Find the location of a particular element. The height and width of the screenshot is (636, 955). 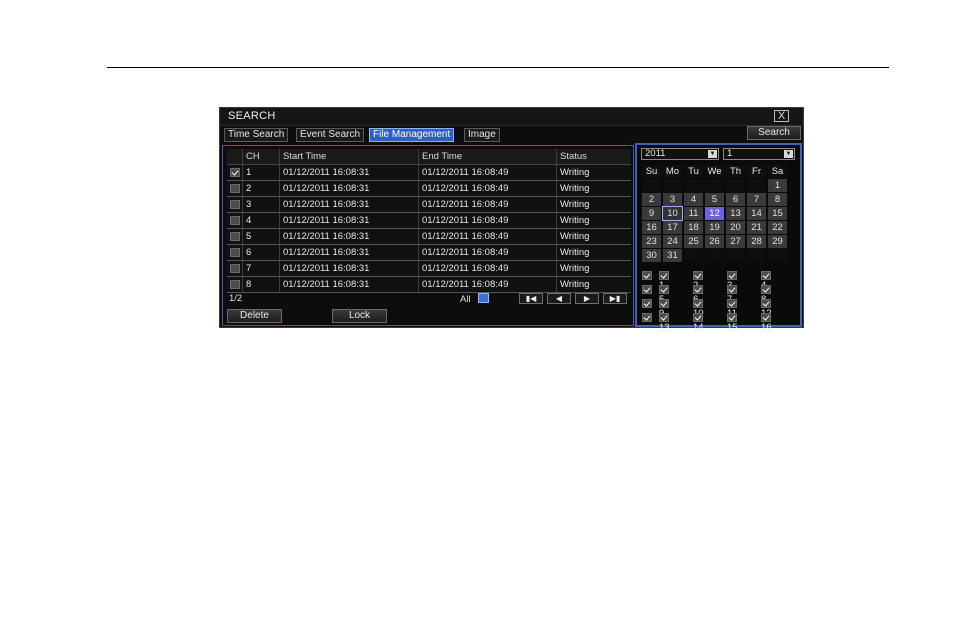

calendar-day: 5 is located at coordinates (714, 199).